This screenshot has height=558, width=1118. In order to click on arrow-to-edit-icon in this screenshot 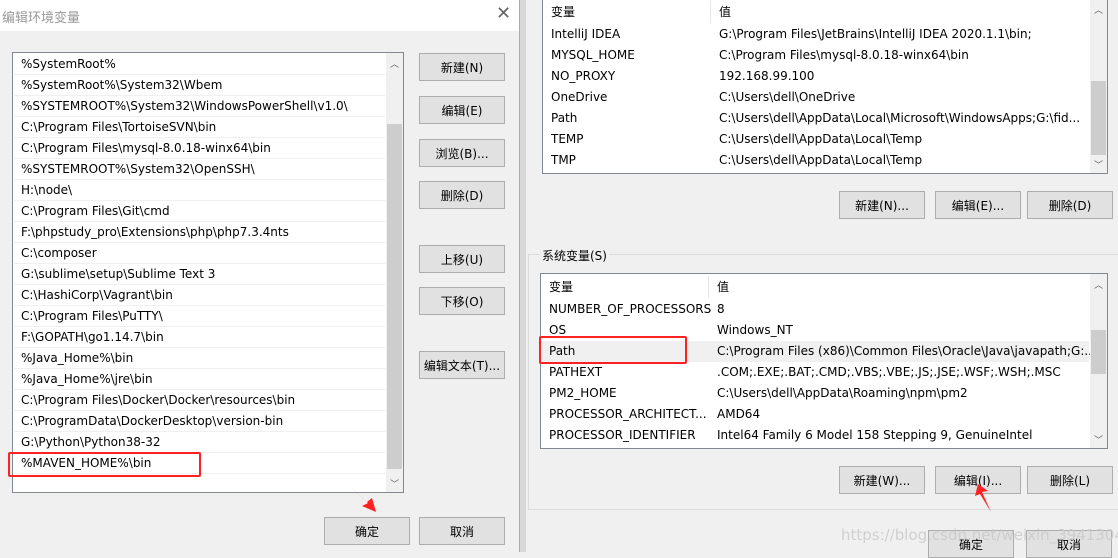, I will do `click(983, 498)`.